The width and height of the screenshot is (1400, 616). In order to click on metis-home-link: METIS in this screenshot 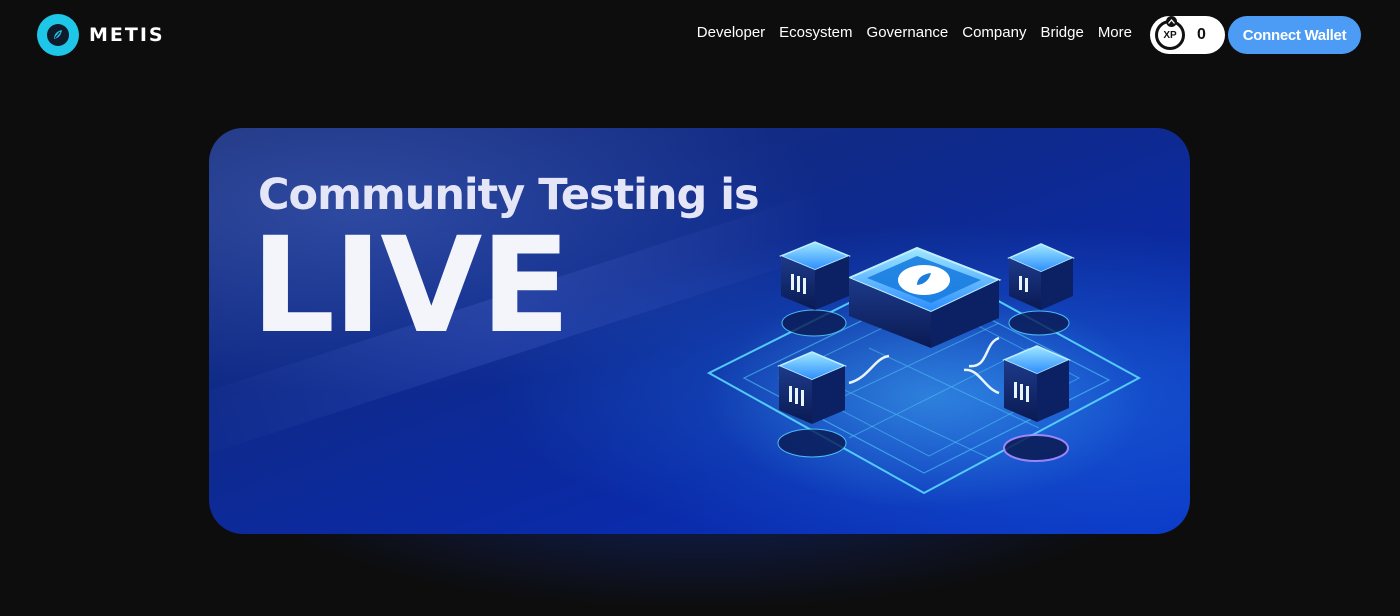, I will do `click(101, 35)`.